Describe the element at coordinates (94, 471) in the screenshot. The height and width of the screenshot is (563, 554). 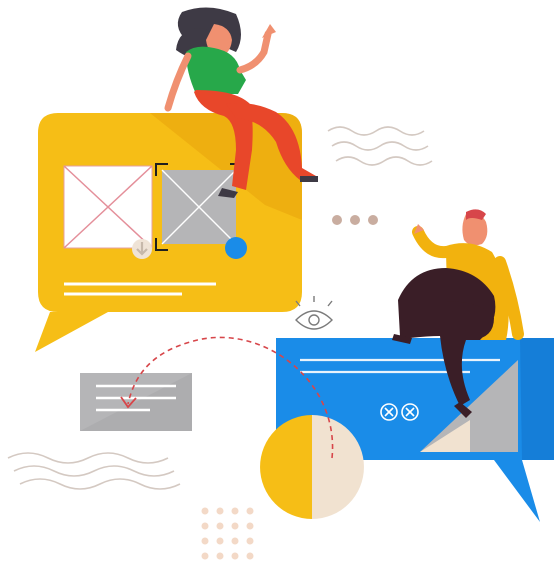
I see `wavy-lines-bottom-left` at that location.